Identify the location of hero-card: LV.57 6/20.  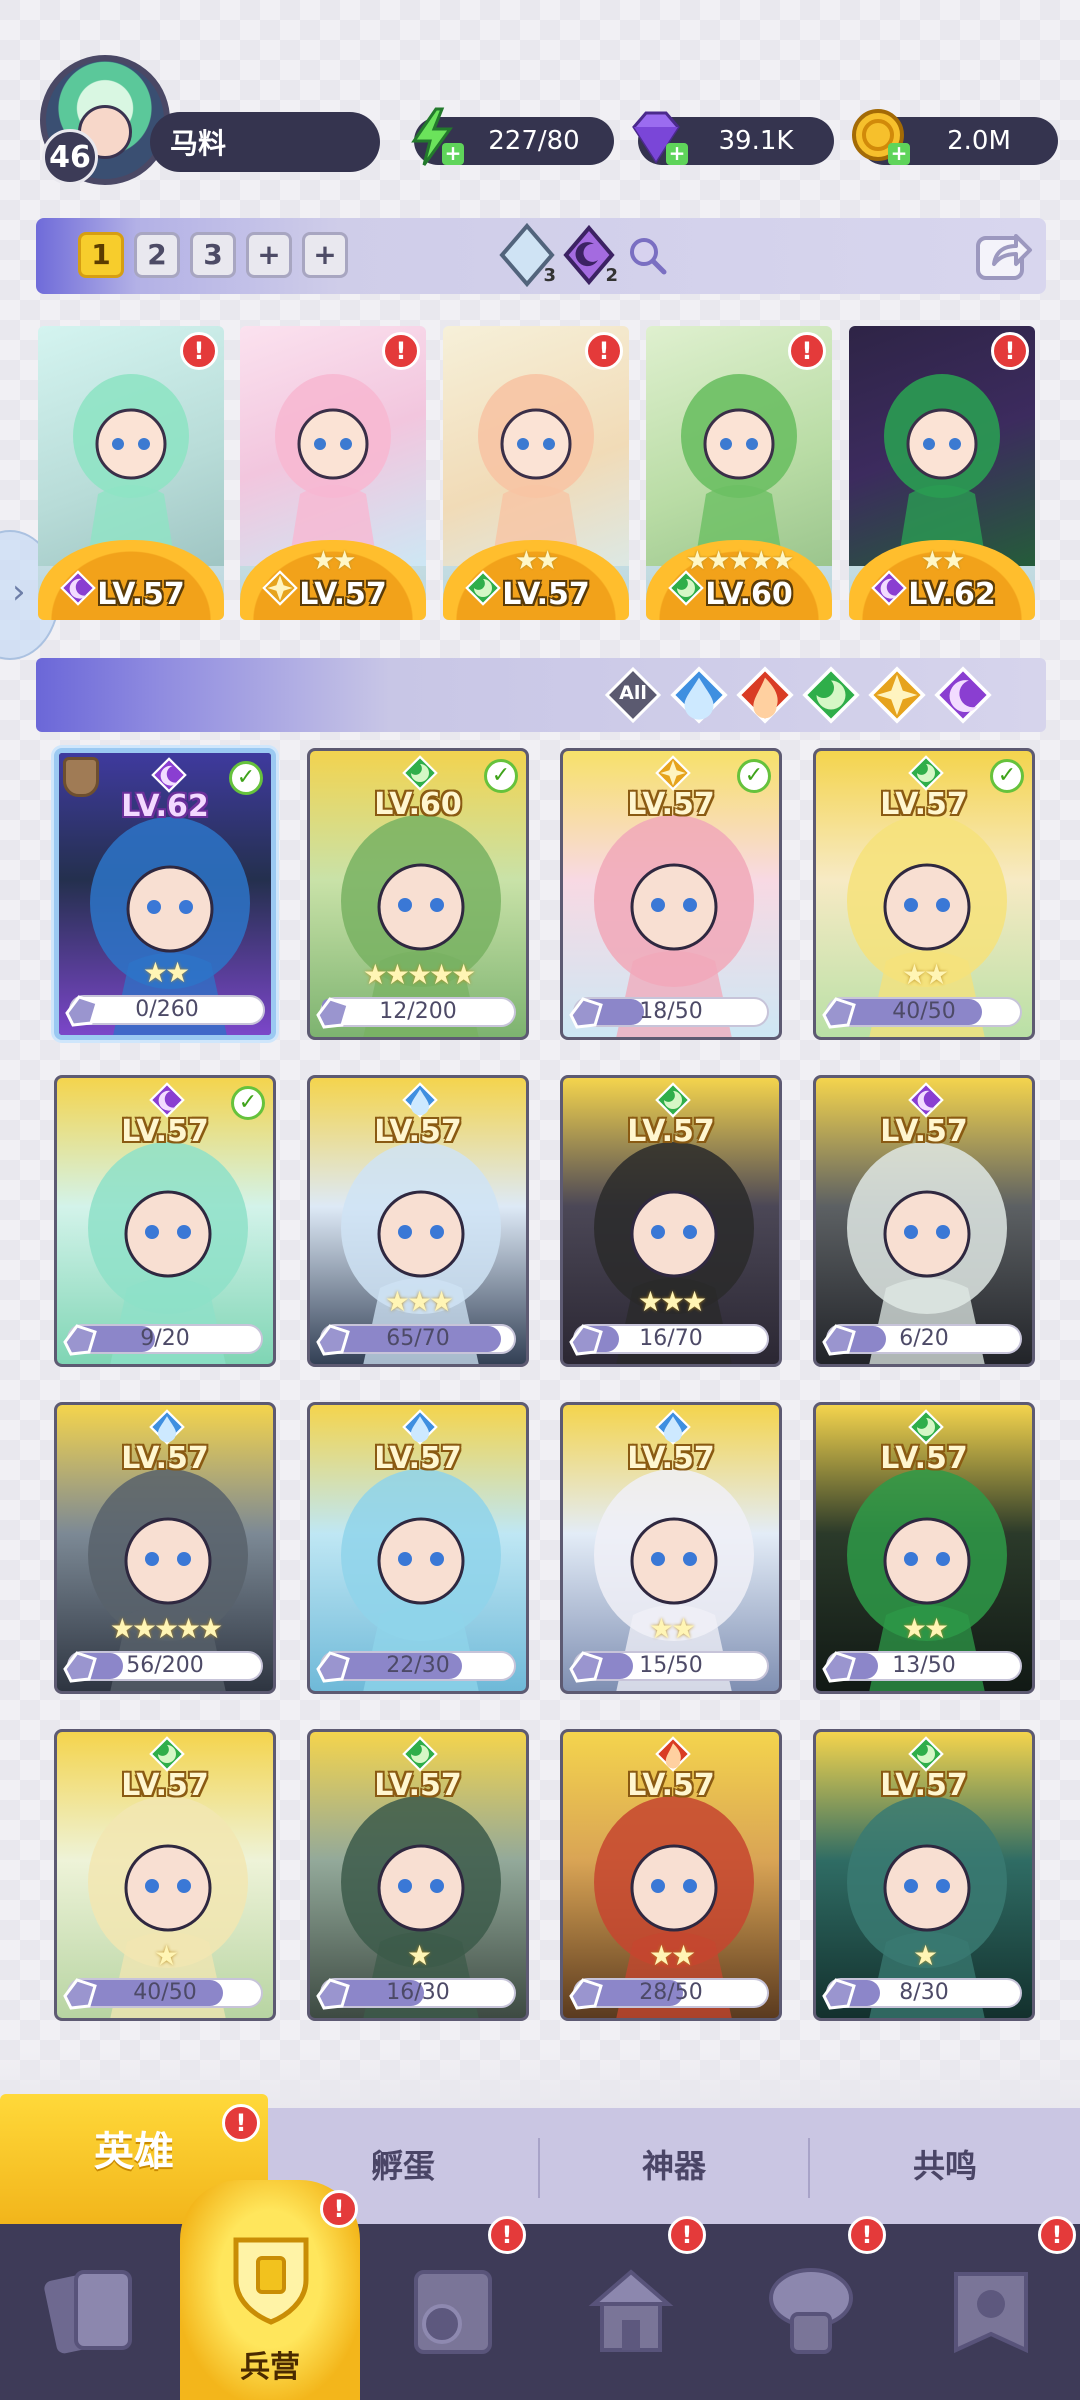
(924, 1221).